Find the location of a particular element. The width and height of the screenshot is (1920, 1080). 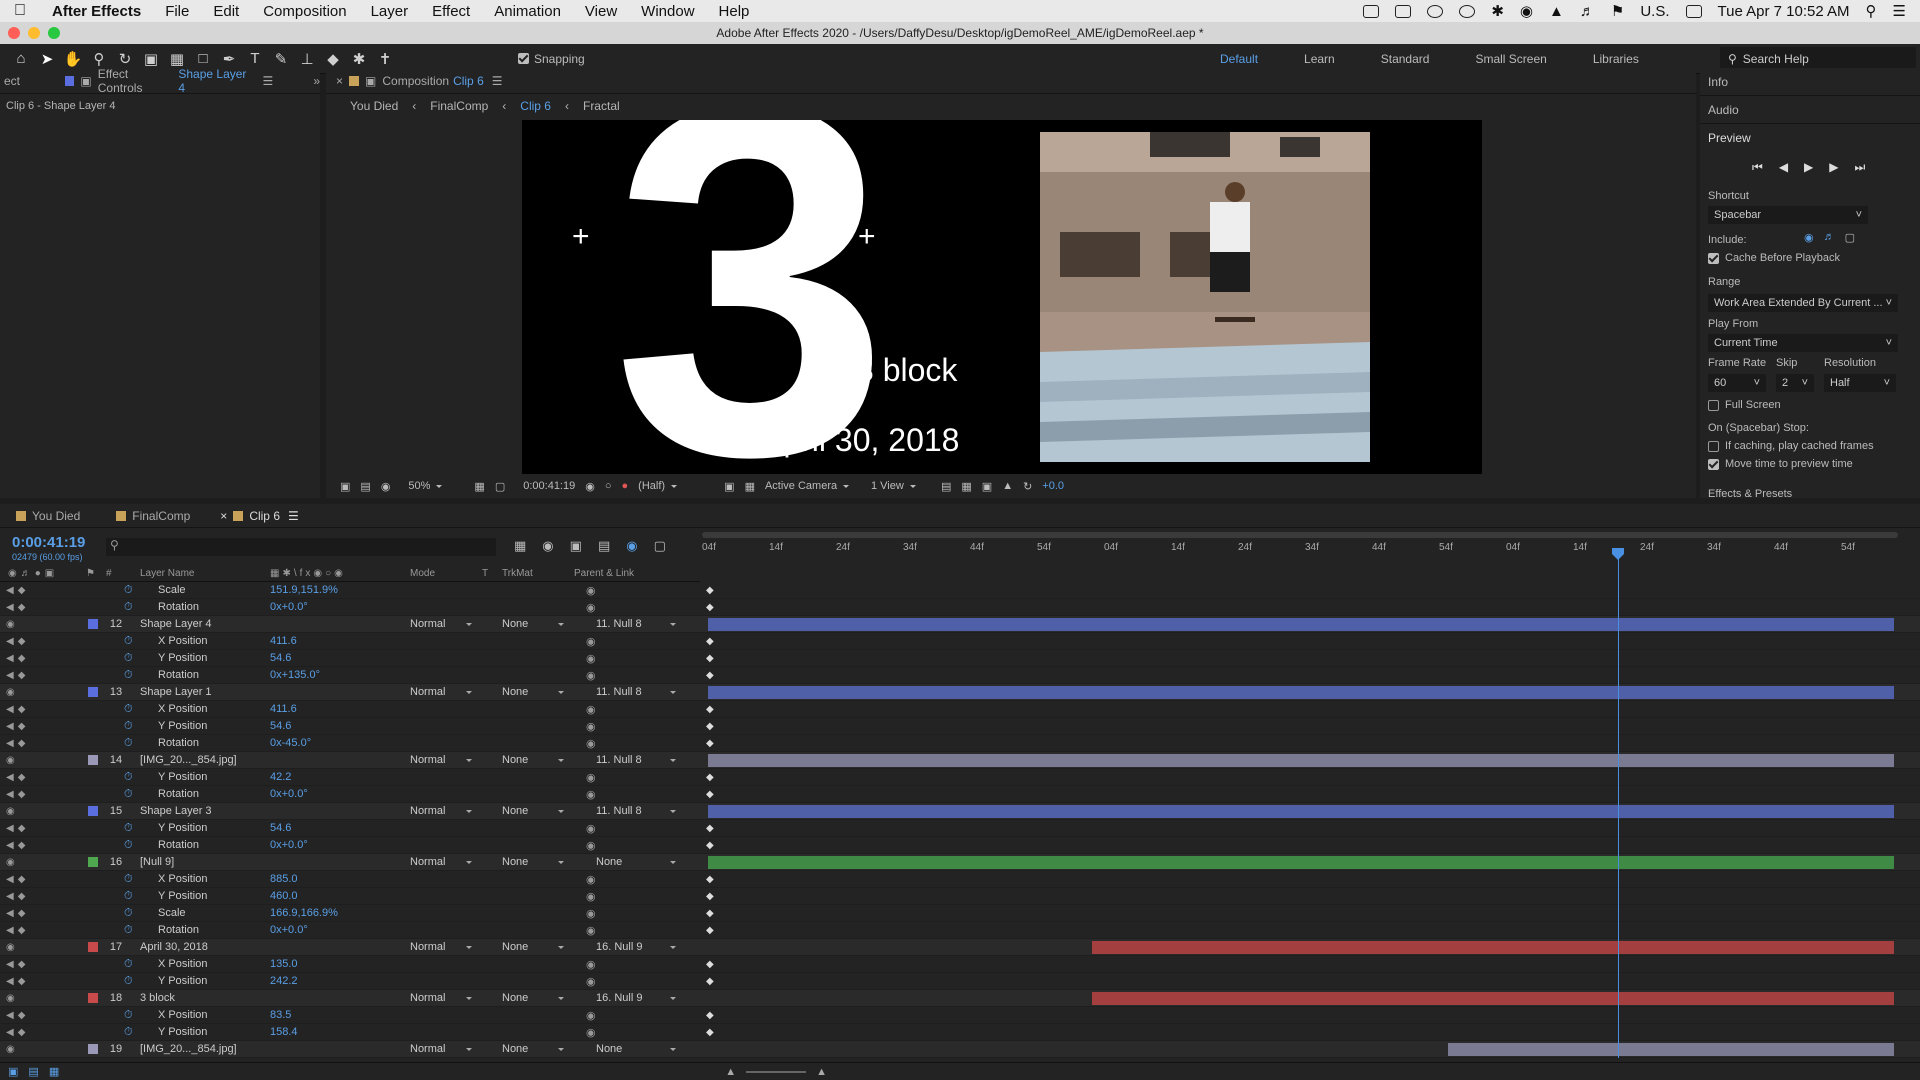

menu-edit: Edit is located at coordinates (226, 11).